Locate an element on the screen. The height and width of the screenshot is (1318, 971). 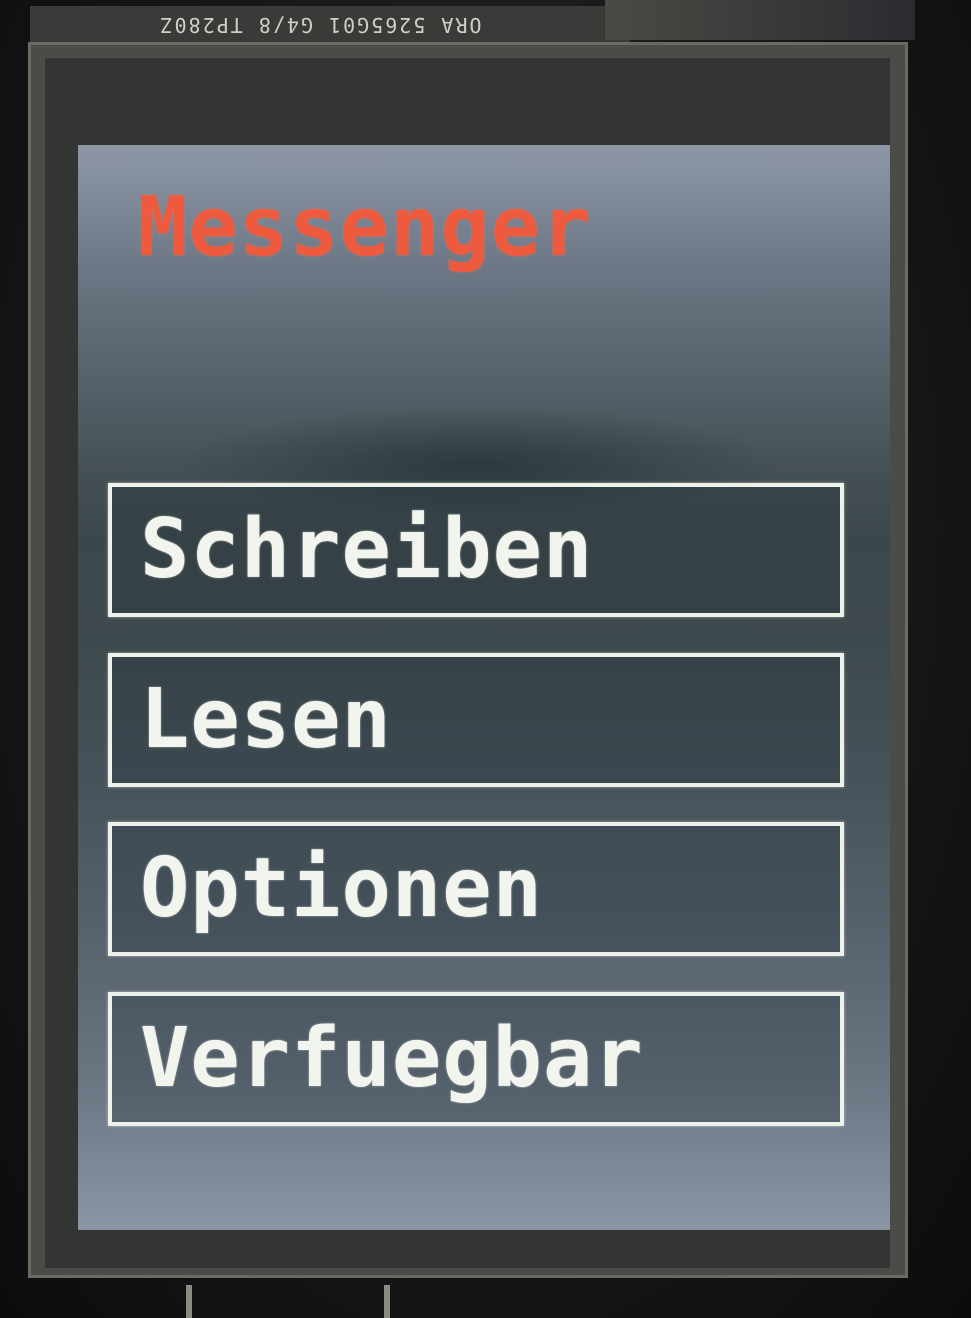
ribbon-connector-left is located at coordinates (189, 1301).